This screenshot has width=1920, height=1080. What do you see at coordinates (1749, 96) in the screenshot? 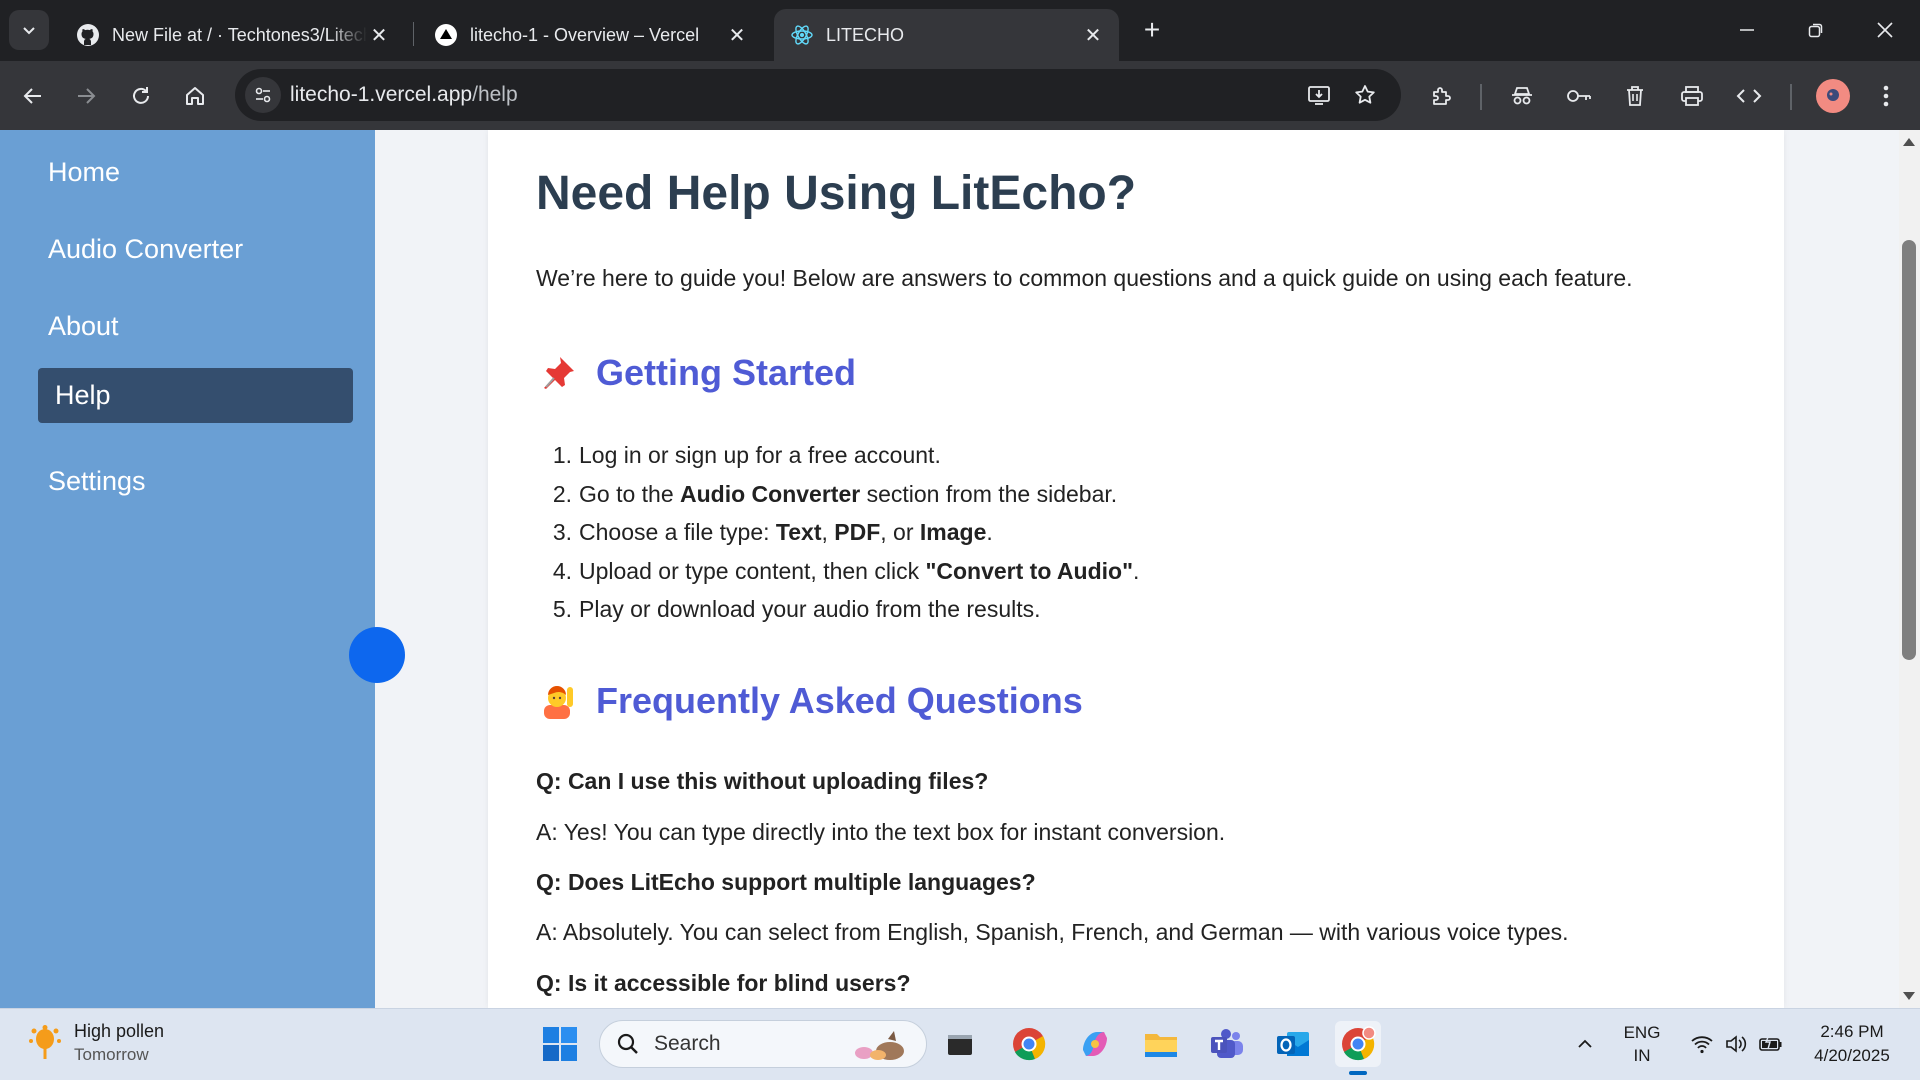
I see `devtools-button` at bounding box center [1749, 96].